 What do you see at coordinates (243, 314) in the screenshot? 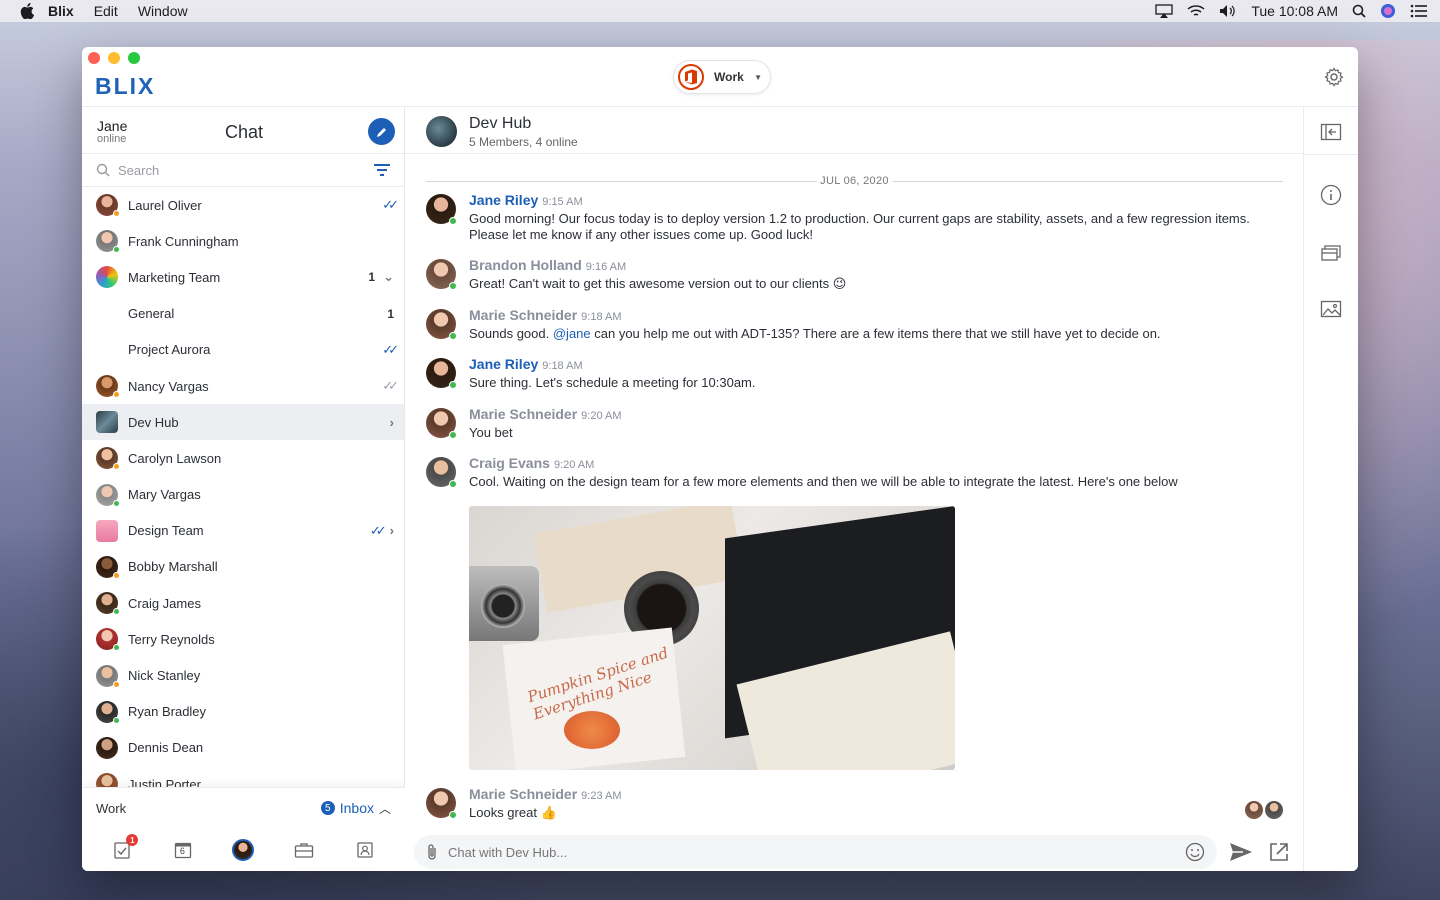
I see `list-item: General 1` at bounding box center [243, 314].